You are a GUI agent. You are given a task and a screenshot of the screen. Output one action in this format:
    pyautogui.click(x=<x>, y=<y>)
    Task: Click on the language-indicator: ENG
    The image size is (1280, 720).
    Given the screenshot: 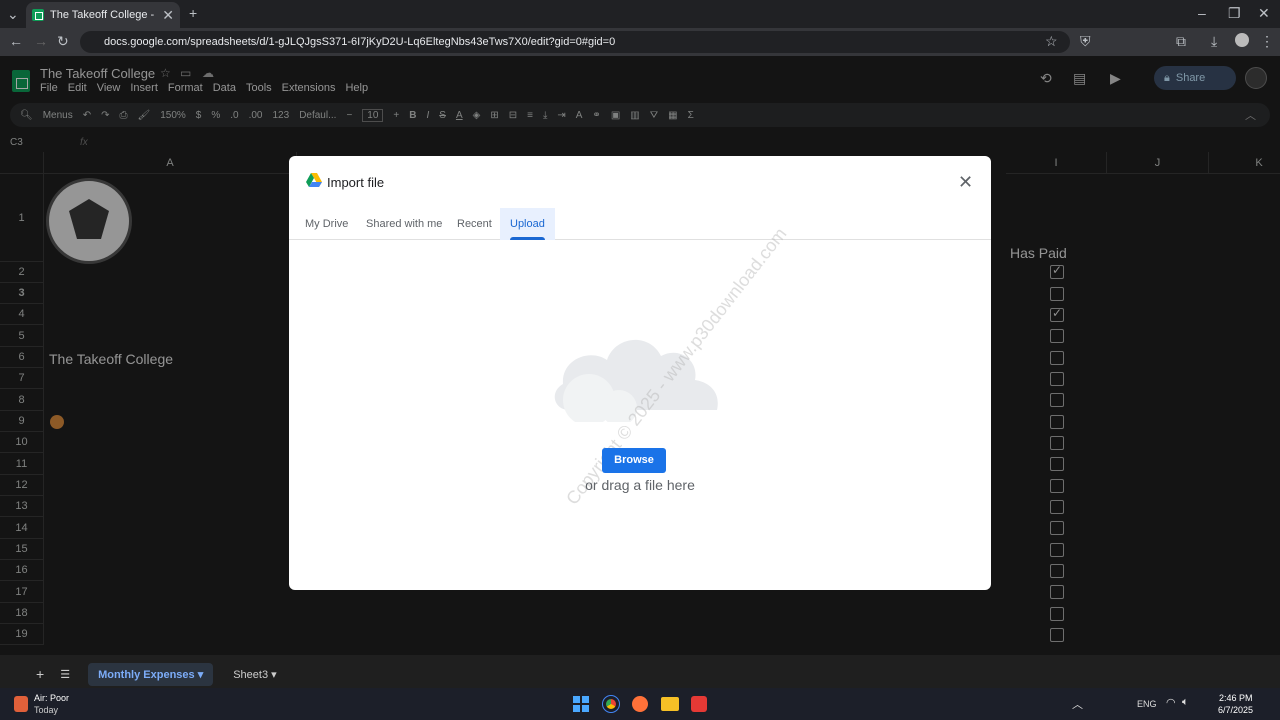 What is the action you would take?
    pyautogui.click(x=1147, y=704)
    